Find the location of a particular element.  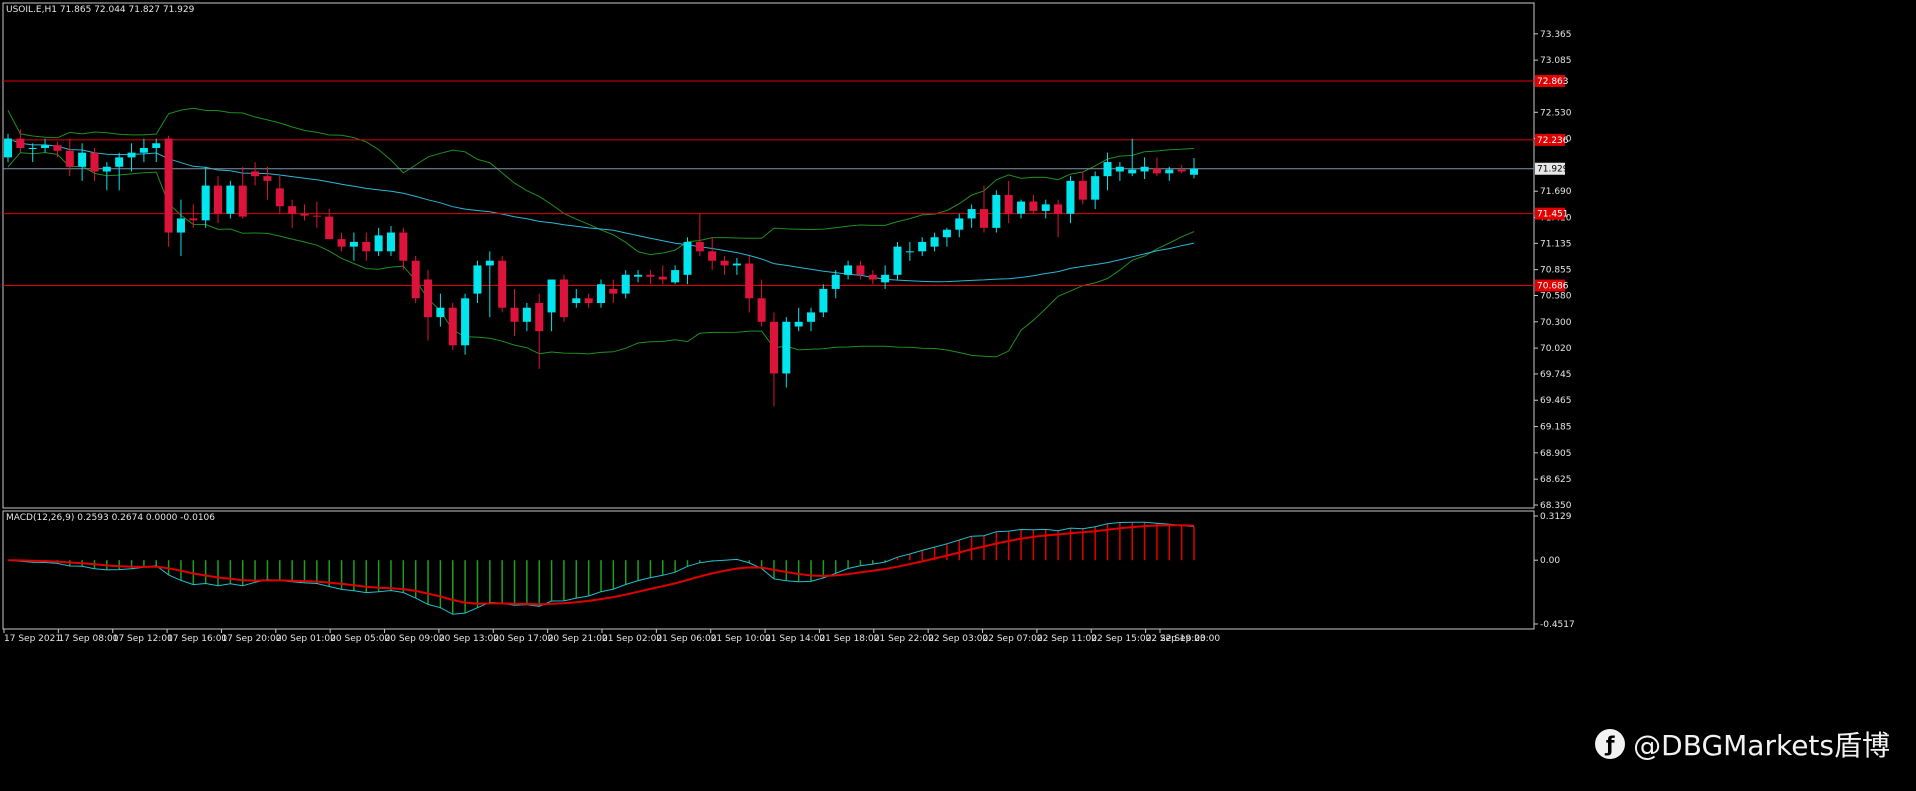

y-tick-label: 70.855 is located at coordinates (1556, 271).